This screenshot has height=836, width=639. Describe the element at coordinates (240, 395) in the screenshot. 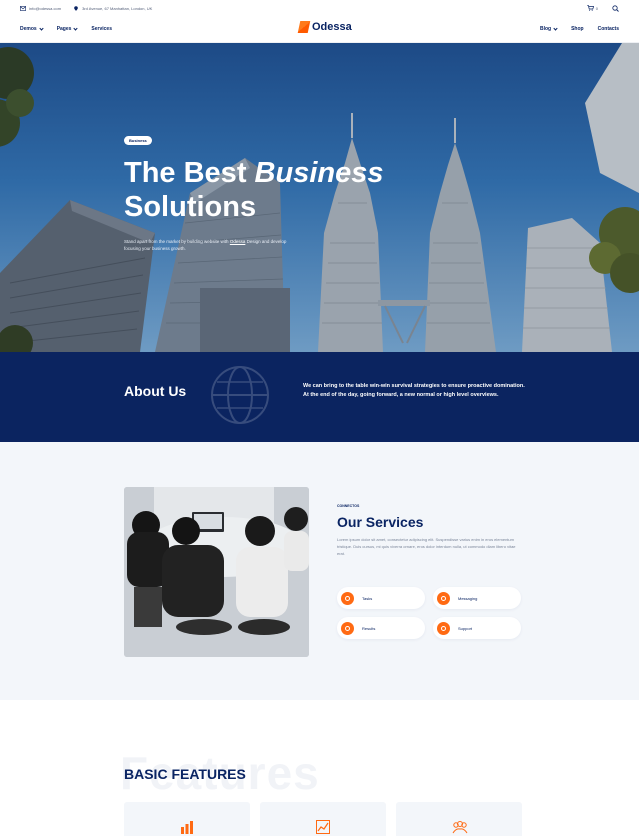

I see `globe-icon` at that location.